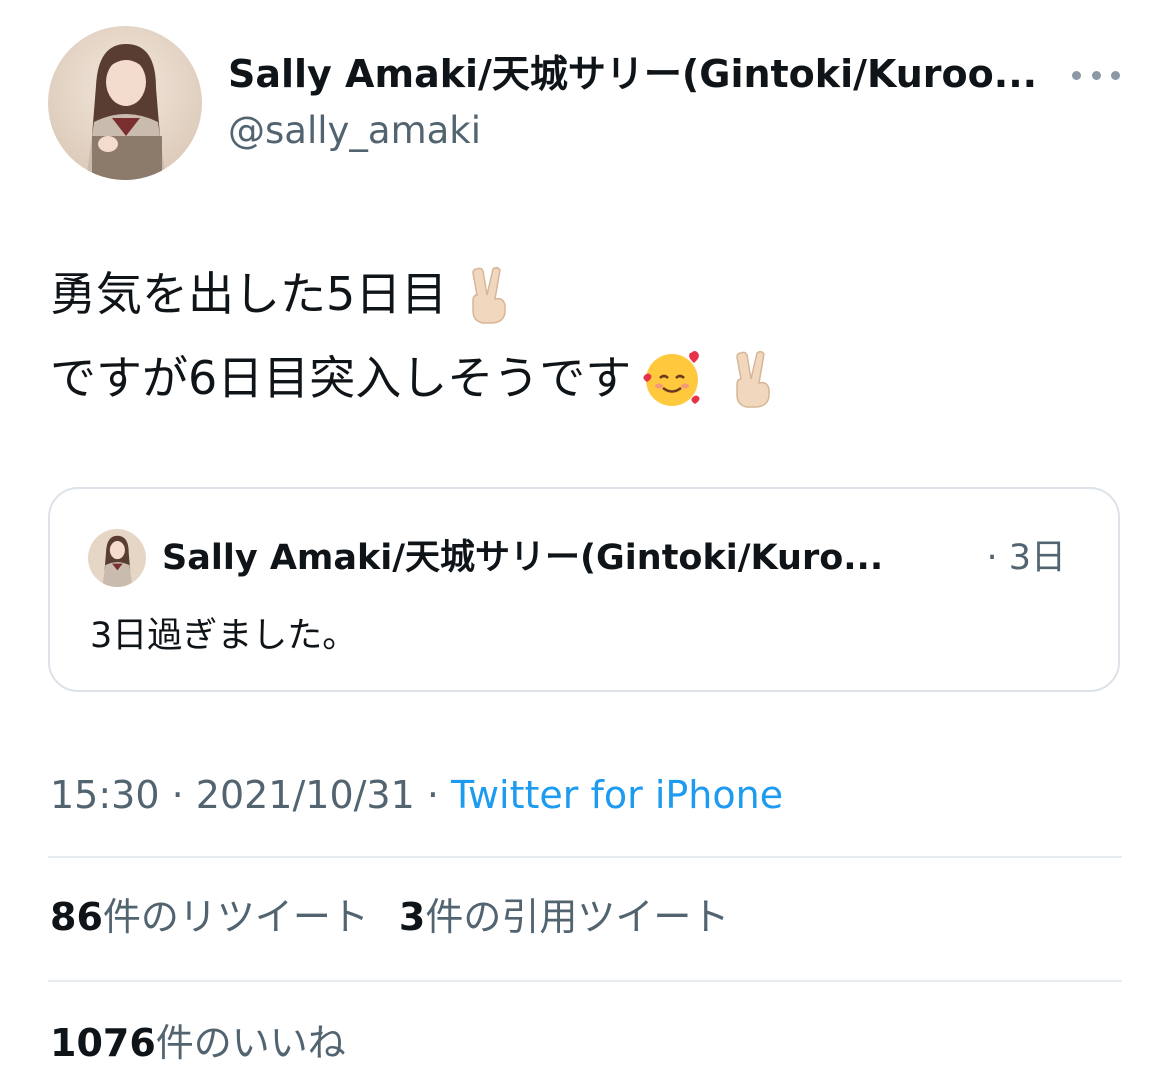 This screenshot has width=1170, height=1084. Describe the element at coordinates (117, 558) in the screenshot. I see `quoted-author-avatar` at that location.